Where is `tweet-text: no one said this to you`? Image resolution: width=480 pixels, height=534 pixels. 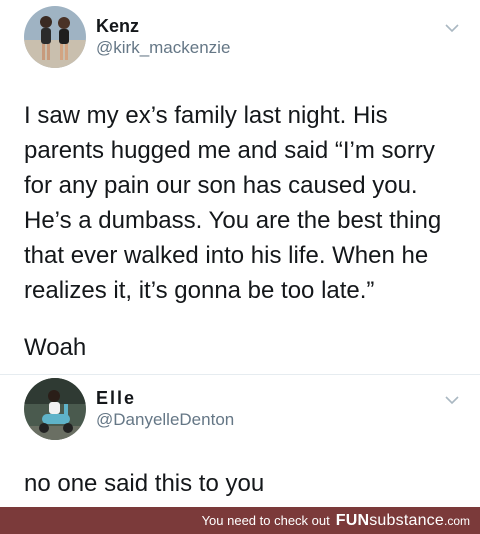
tweet-text: no one said this to you is located at coordinates (244, 483).